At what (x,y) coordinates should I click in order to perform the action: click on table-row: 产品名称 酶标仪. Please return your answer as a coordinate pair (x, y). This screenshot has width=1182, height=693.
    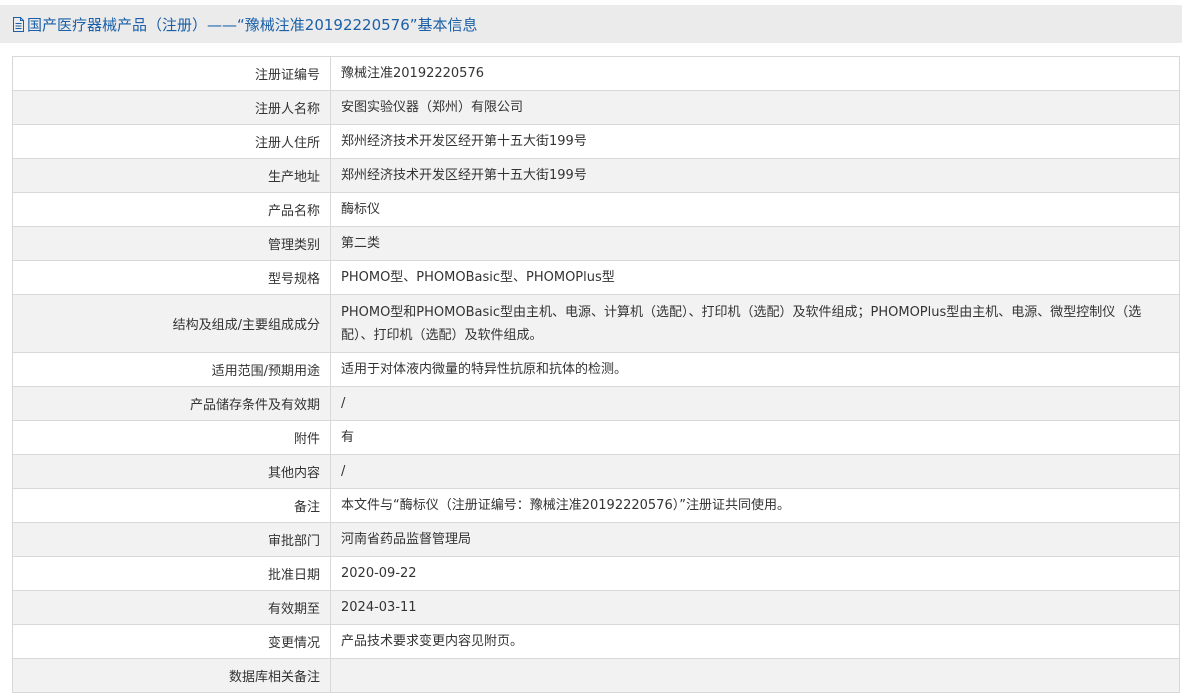
    Looking at the image, I should click on (596, 209).